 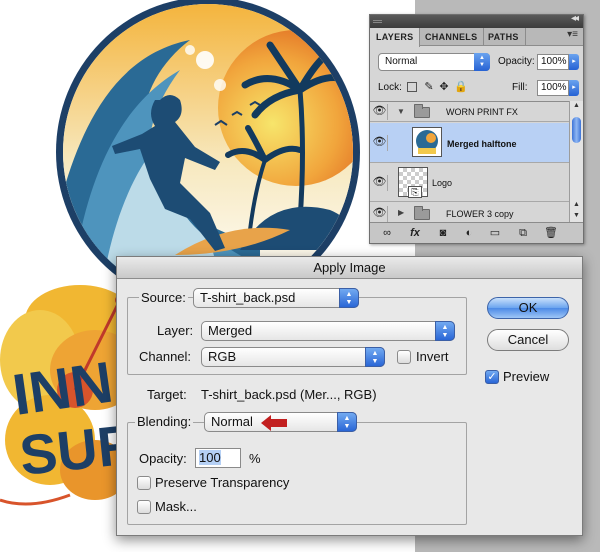 I want to click on blending-value: Normal, so click(x=232, y=421).